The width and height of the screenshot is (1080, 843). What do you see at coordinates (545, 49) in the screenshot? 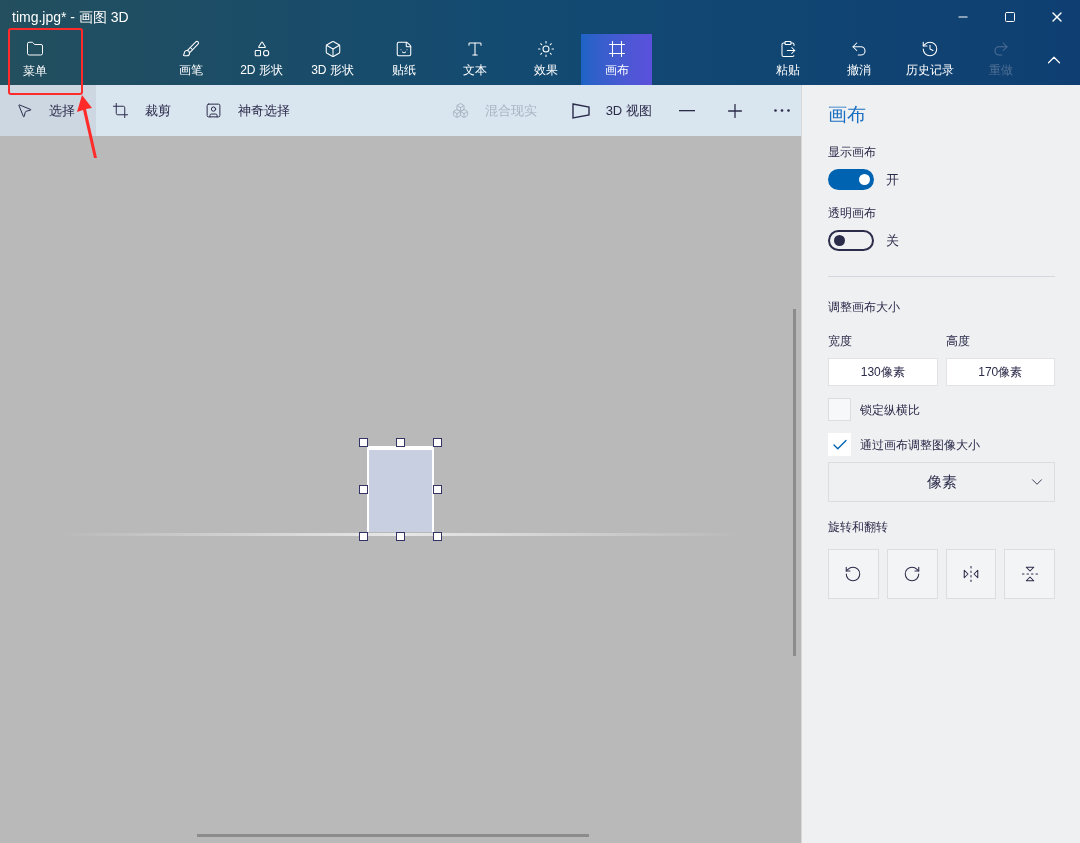
I see `sun-icon` at bounding box center [545, 49].